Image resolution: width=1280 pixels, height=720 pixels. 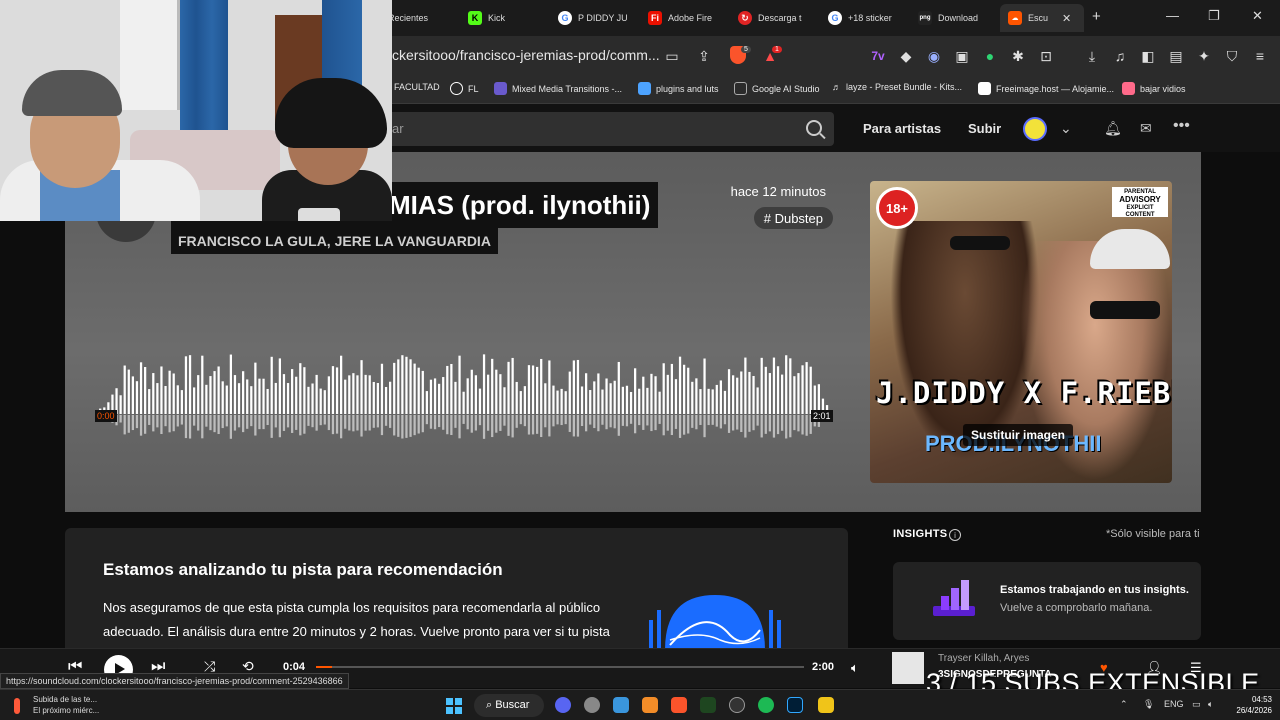 What do you see at coordinates (17, 706) in the screenshot?
I see `weather-thermometer-icon` at bounding box center [17, 706].